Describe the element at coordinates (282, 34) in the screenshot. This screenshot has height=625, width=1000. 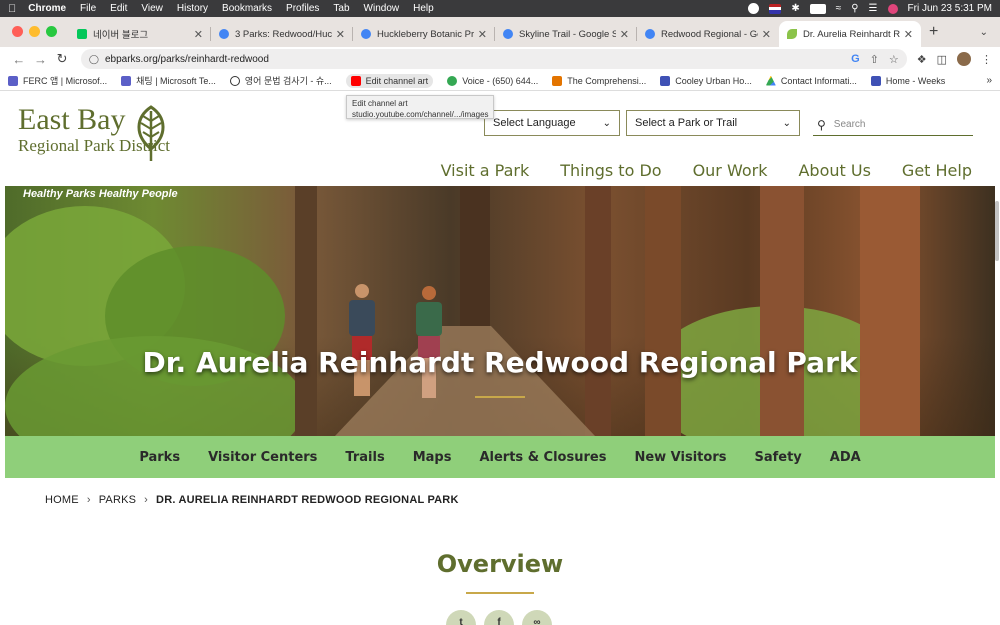
I see `tab-3-parks: 3 Parks: Redwood/Huckle ✕` at that location.